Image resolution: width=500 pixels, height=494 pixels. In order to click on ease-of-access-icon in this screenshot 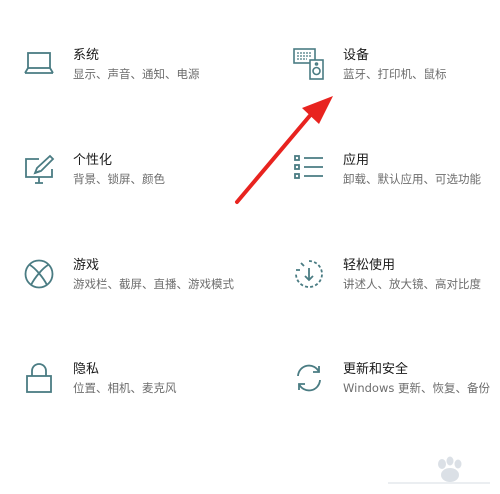, I will do `click(309, 274)`.